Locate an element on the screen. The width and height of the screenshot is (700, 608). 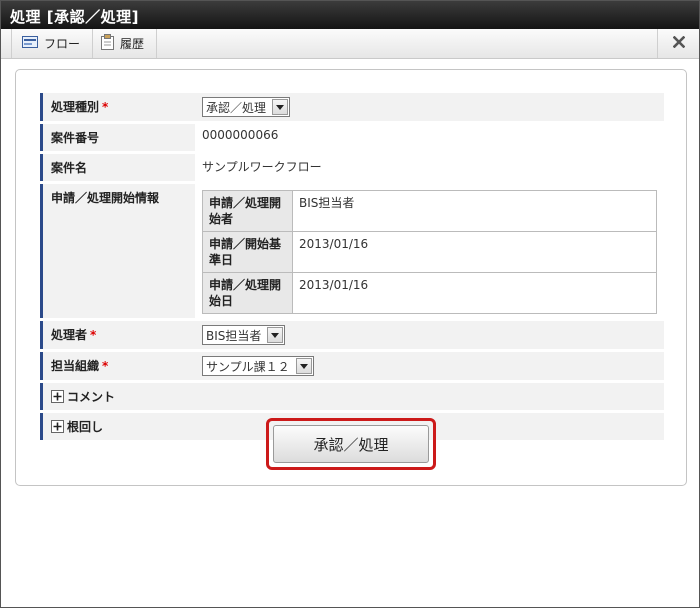
processor-select: BIS担当者 is located at coordinates (244, 335).